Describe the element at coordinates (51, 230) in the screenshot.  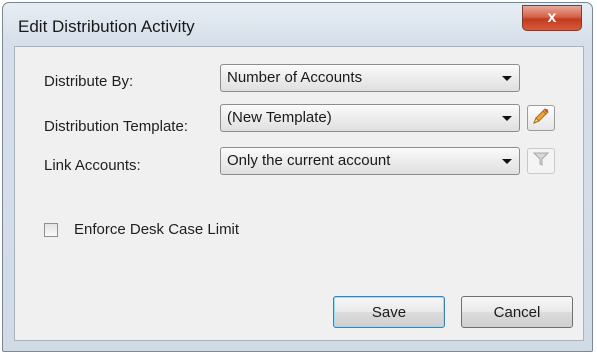
I see `enforce-desk-case-limit-checkbox` at that location.